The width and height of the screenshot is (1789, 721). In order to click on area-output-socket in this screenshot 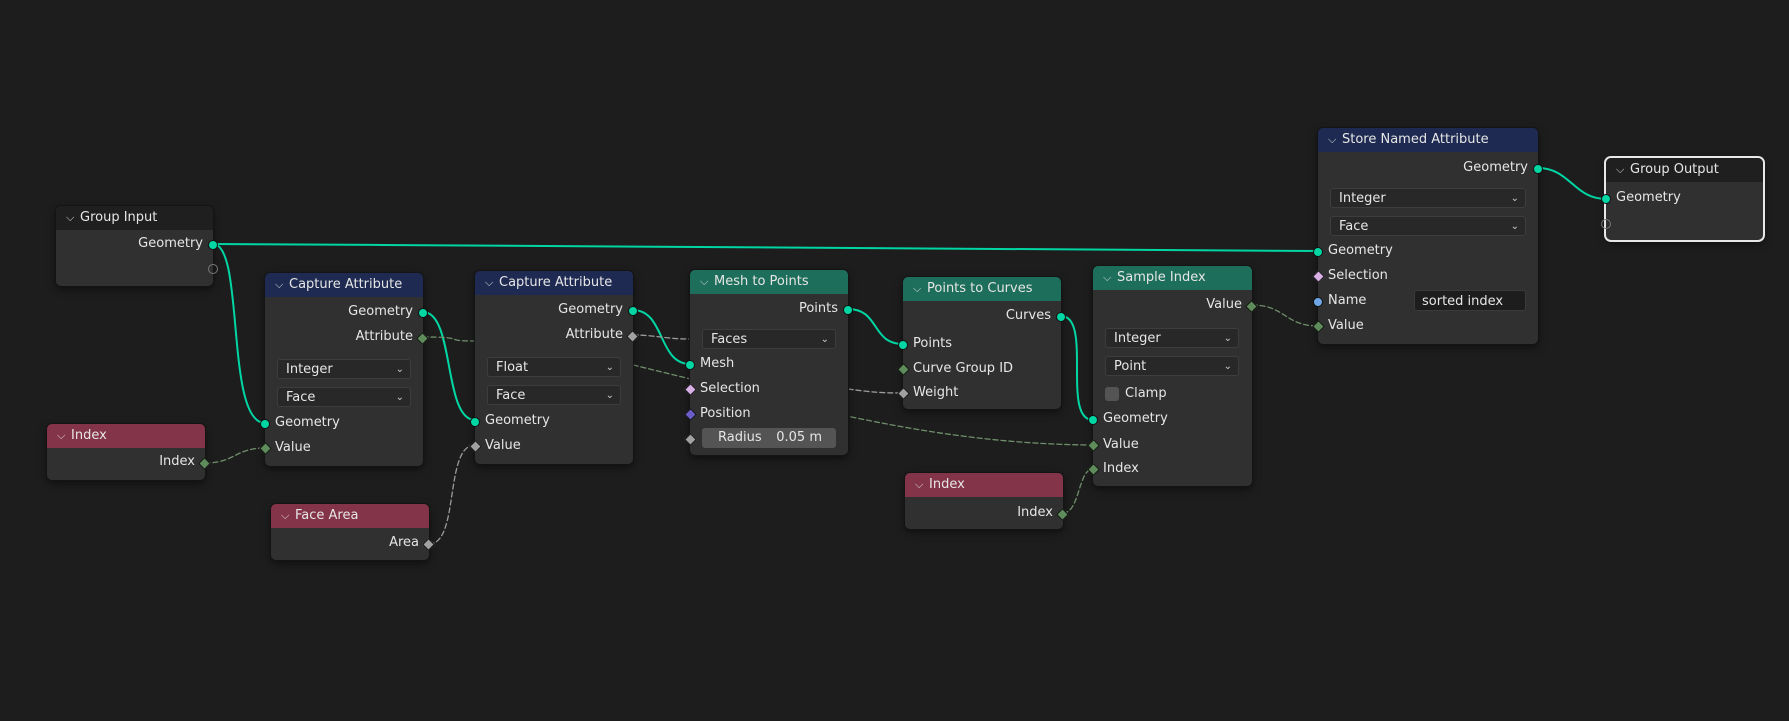, I will do `click(428, 544)`.